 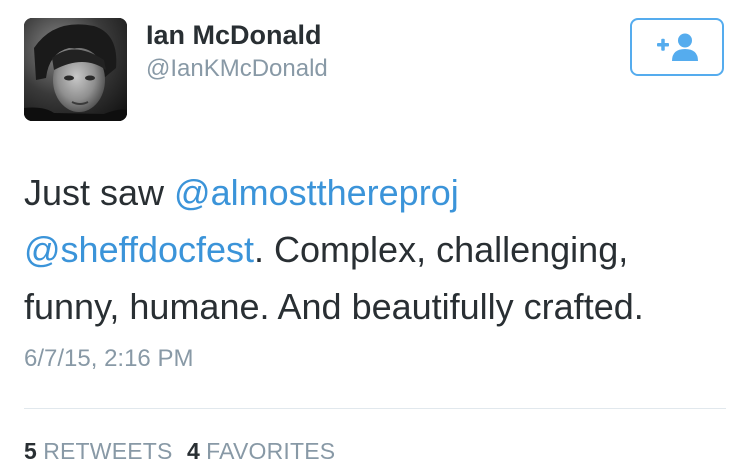 What do you see at coordinates (375, 408) in the screenshot?
I see `divider` at bounding box center [375, 408].